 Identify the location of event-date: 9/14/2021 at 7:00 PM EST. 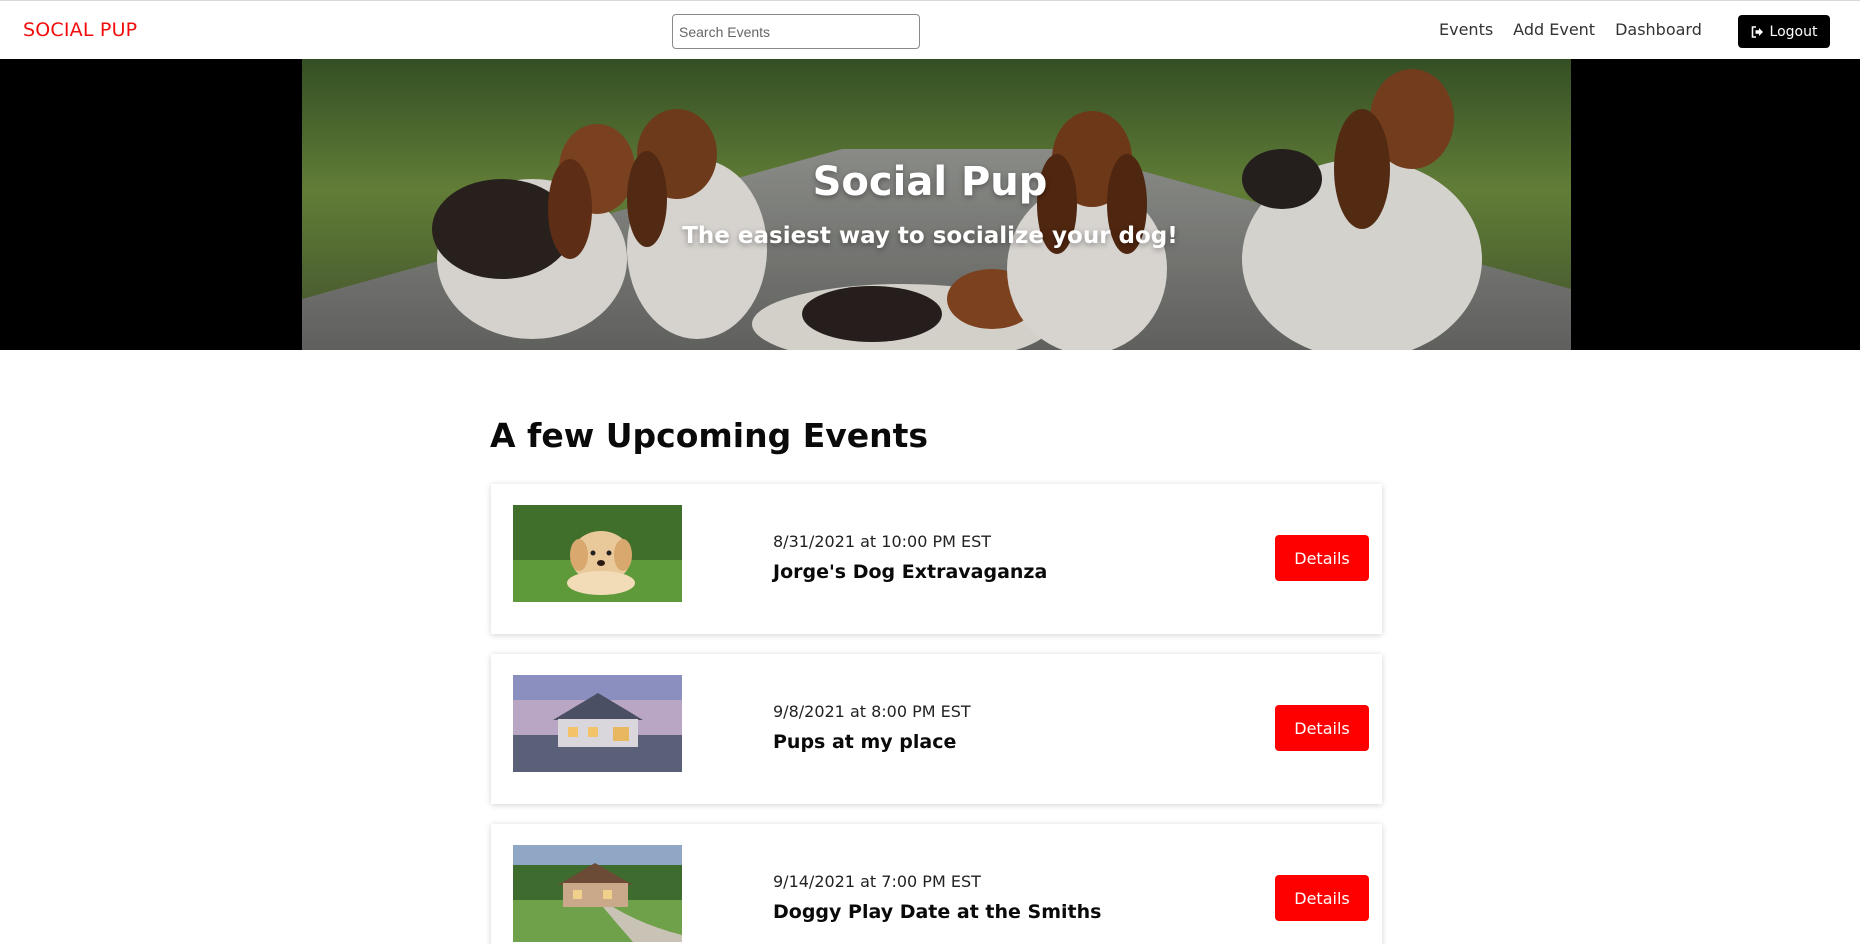
(877, 881).